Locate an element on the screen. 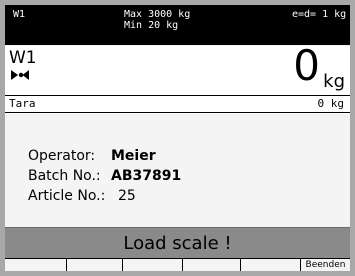  scale-name: W1 is located at coordinates (23, 58).